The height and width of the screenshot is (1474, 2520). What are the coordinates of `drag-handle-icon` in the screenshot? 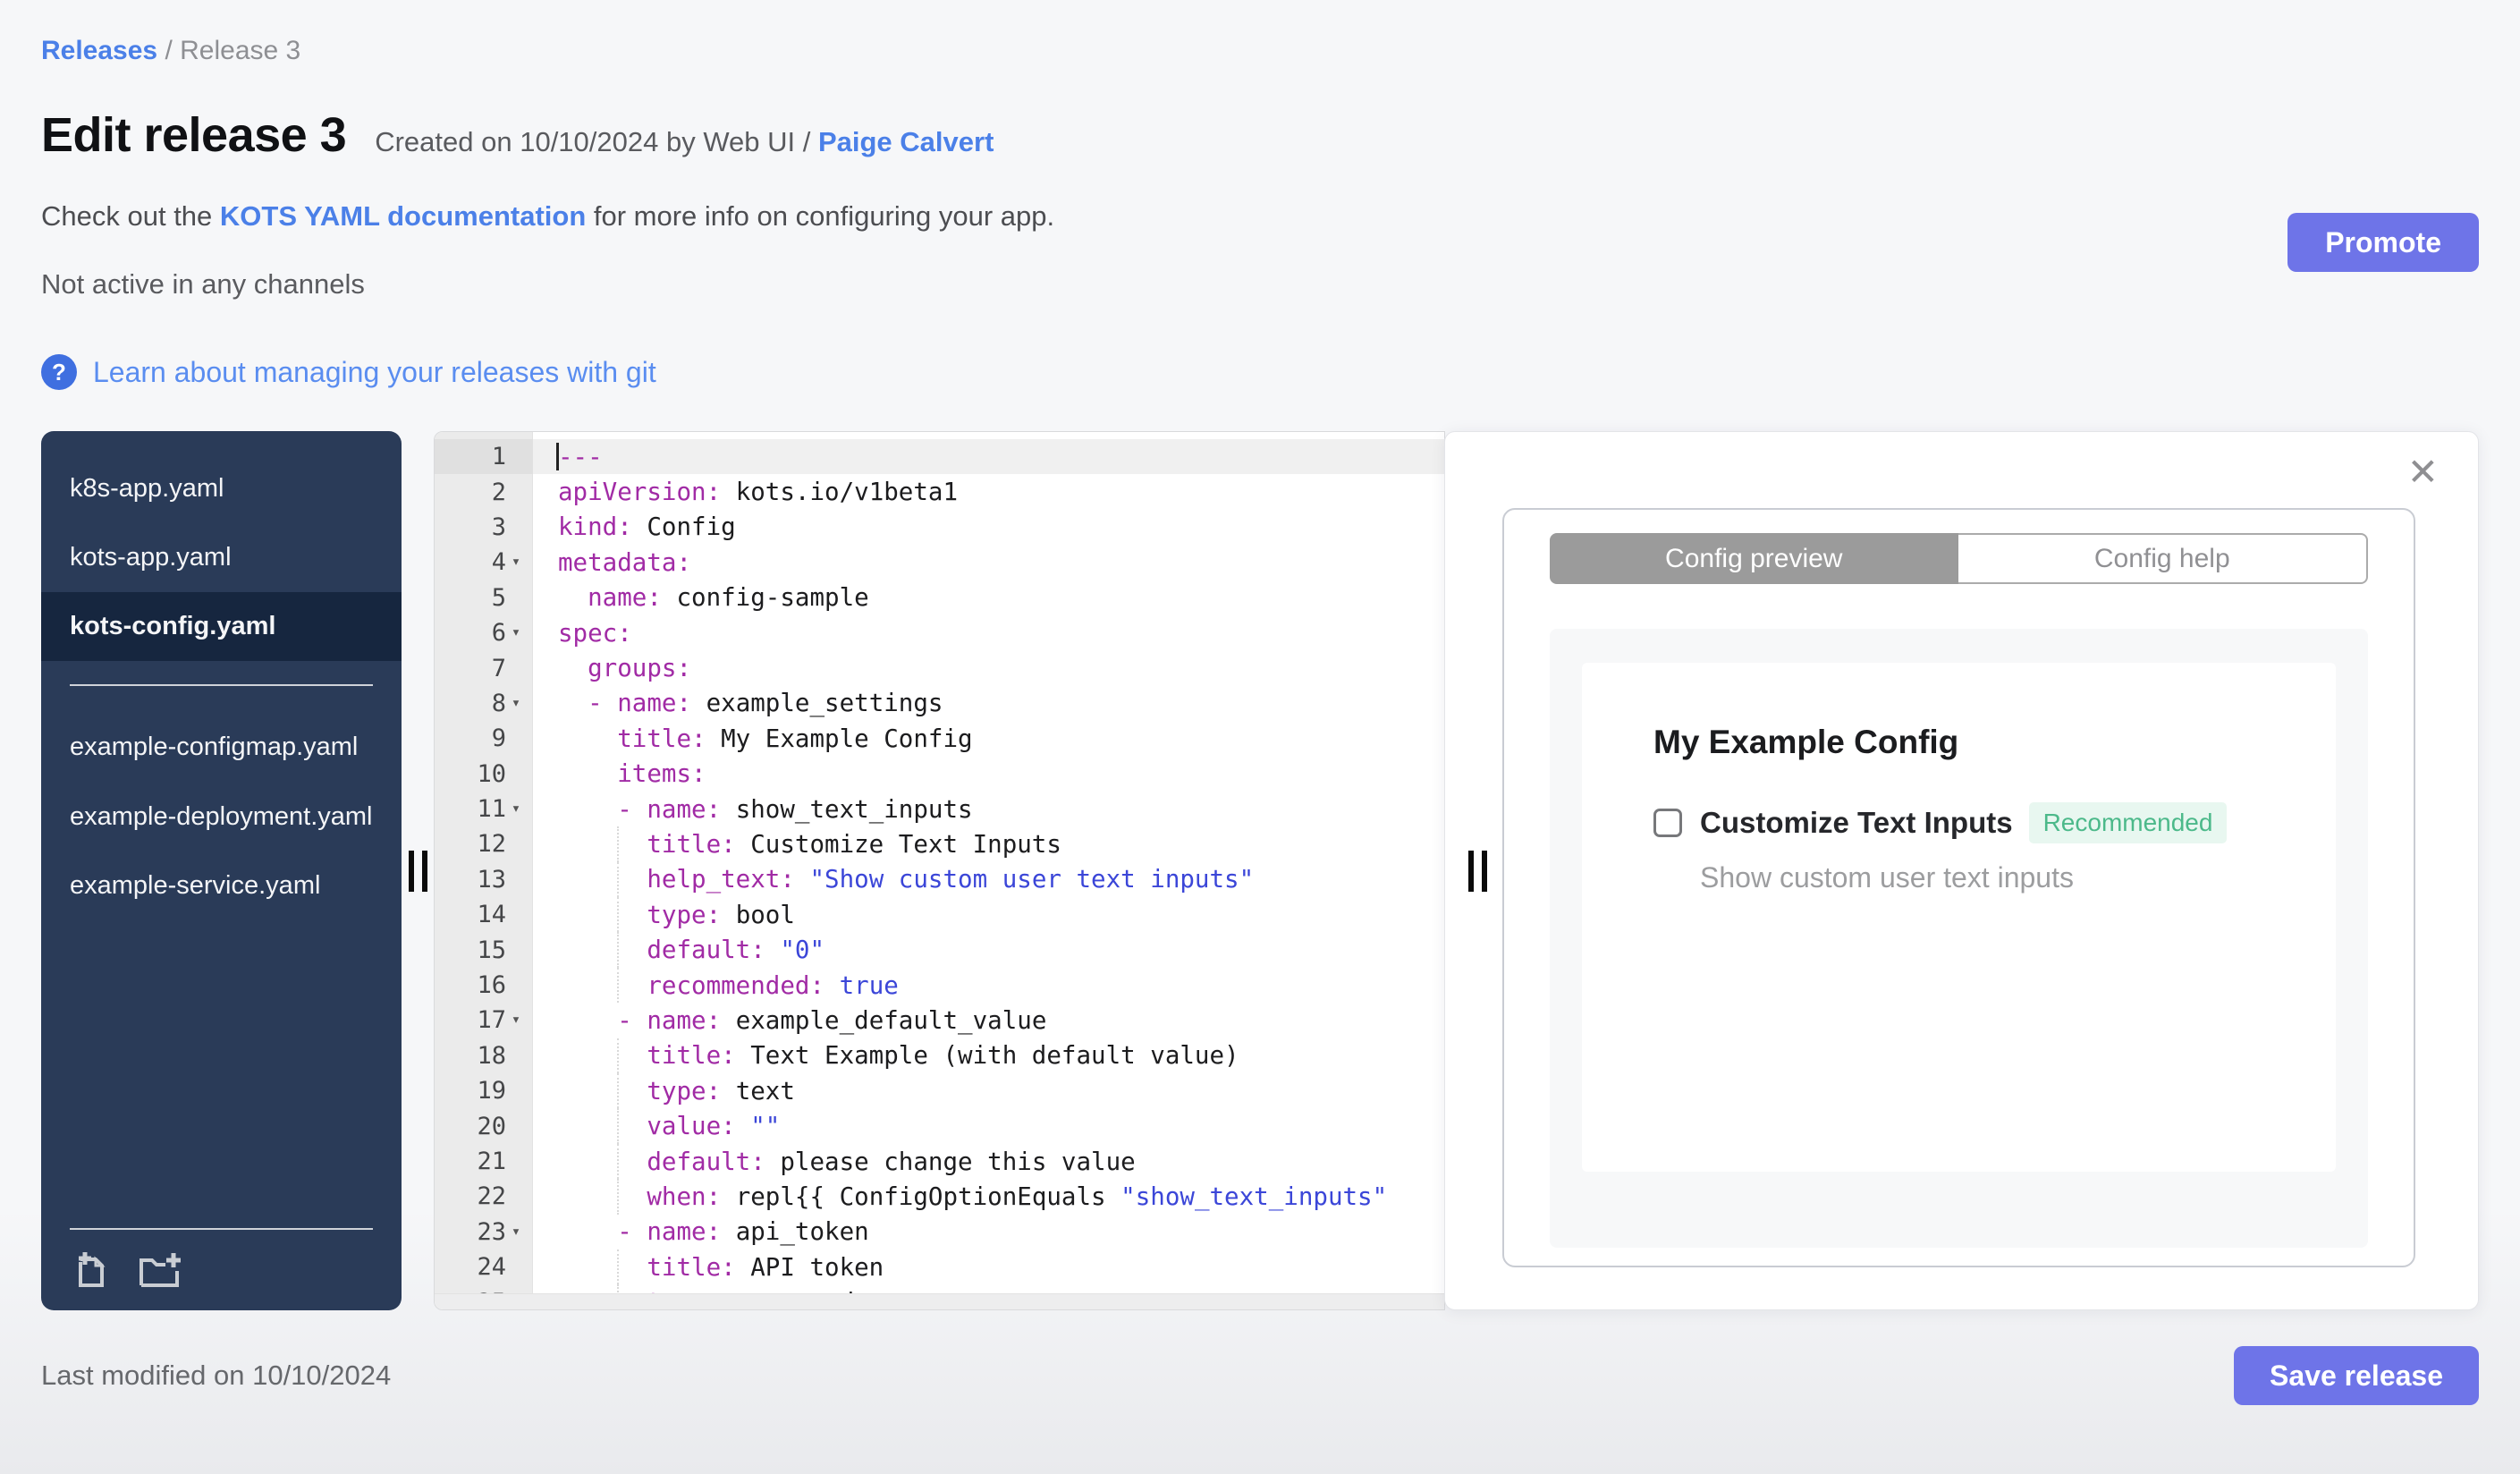 It's located at (417, 871).